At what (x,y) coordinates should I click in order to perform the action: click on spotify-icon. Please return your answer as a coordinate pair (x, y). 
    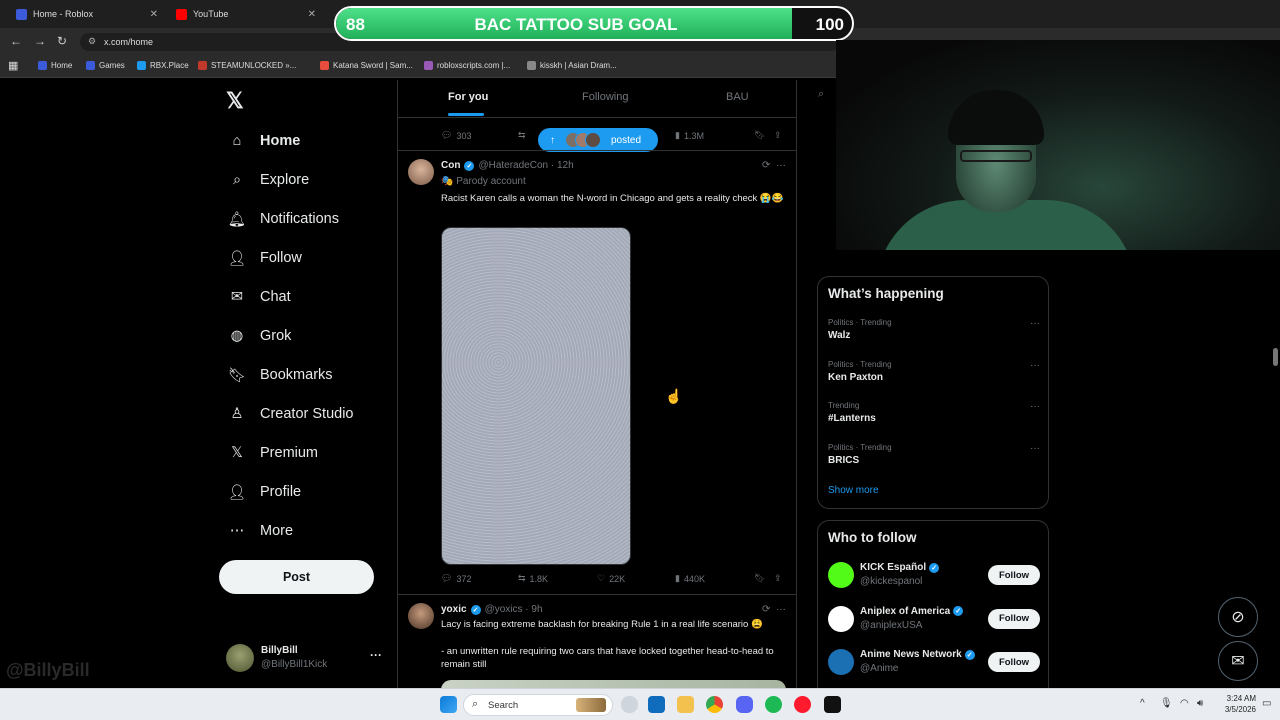
    Looking at the image, I should click on (773, 704).